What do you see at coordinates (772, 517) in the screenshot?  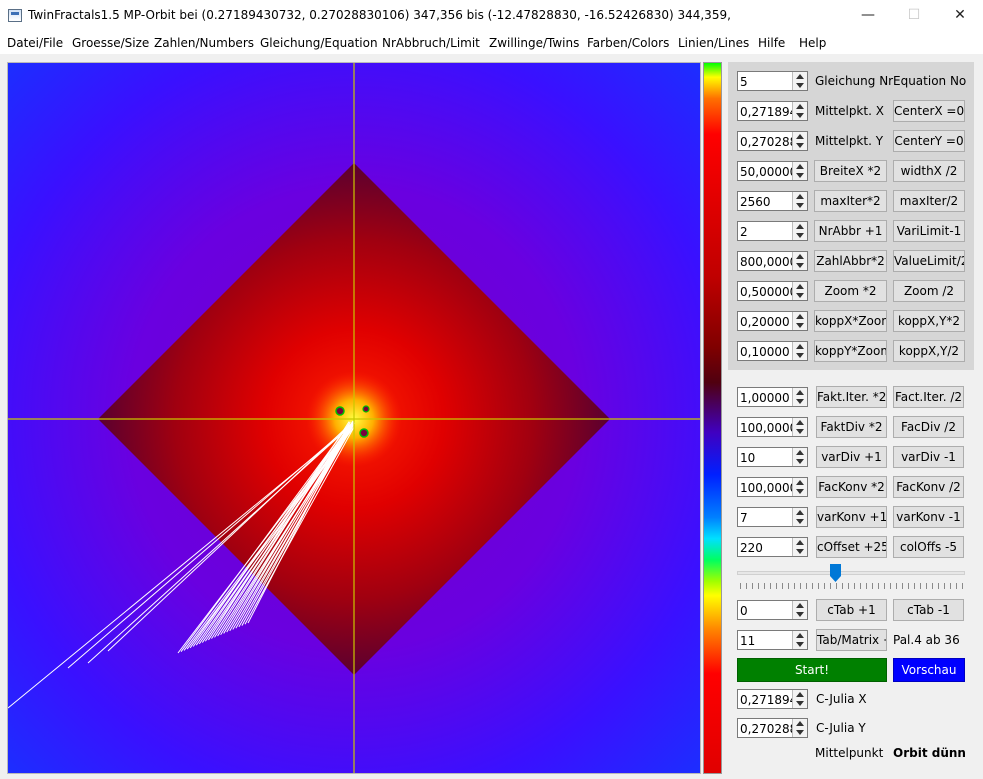 I see `param-bottom-spinbox-4: 7` at bounding box center [772, 517].